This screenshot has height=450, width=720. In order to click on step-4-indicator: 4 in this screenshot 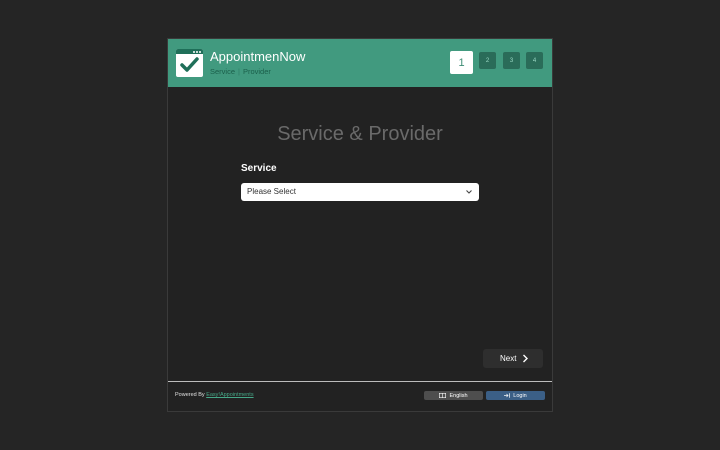, I will do `click(534, 60)`.